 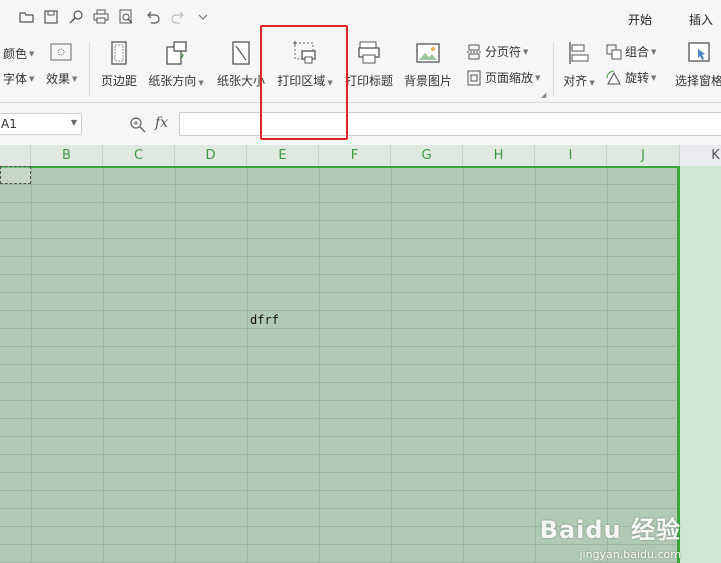 I want to click on print-titles-label: 打印标题, so click(x=368, y=81).